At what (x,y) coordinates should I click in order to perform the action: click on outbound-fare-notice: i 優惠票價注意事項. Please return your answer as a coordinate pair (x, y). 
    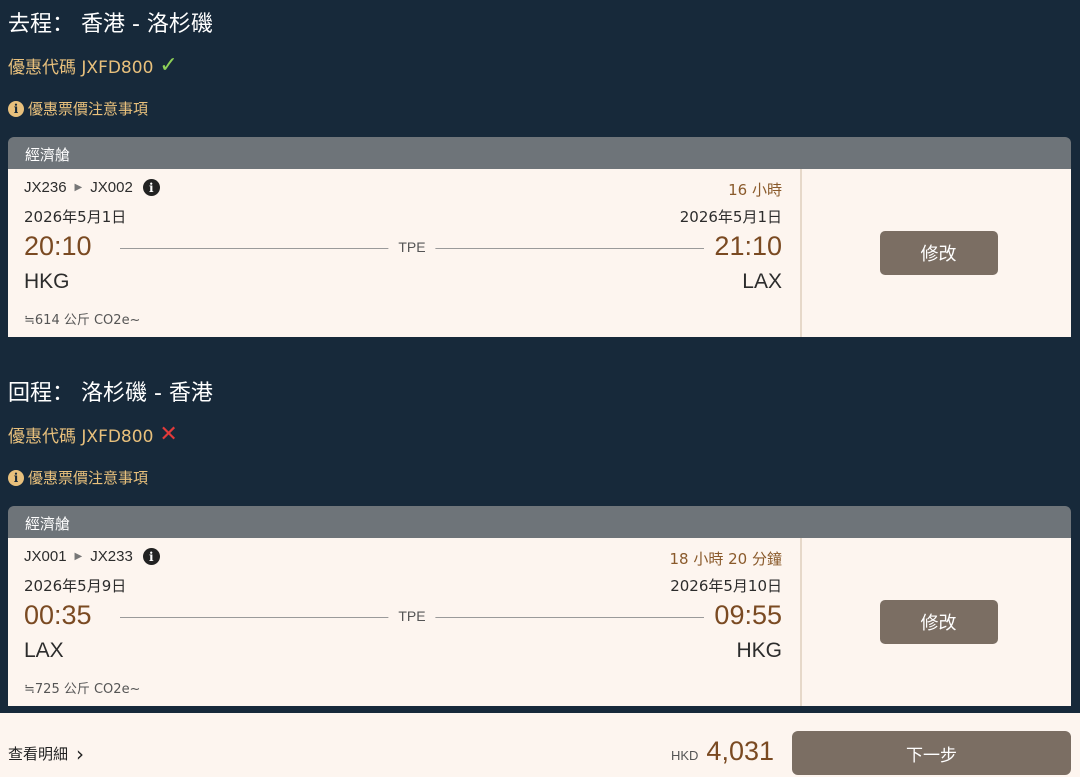
    Looking at the image, I should click on (78, 108).